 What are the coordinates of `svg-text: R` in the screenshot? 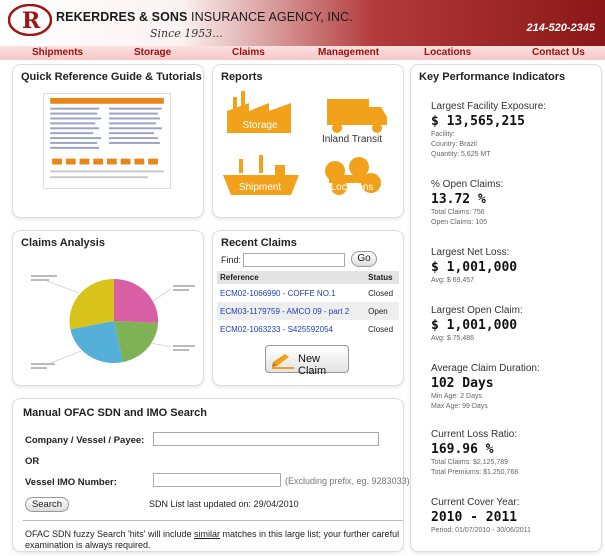 It's located at (31, 21).